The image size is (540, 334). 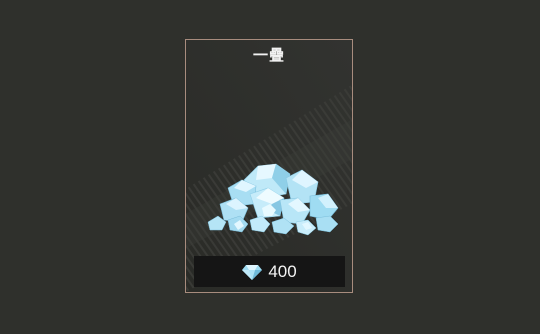 What do you see at coordinates (252, 272) in the screenshot?
I see `diamond-icon` at bounding box center [252, 272].